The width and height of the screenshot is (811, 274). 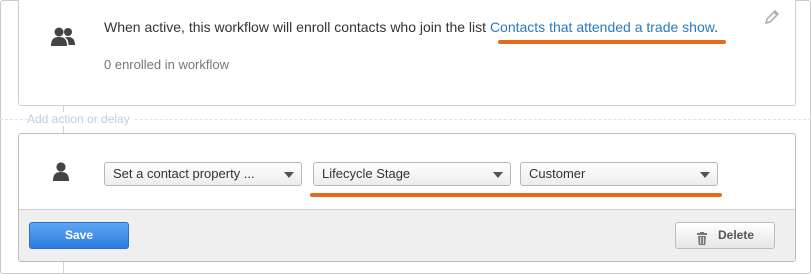 What do you see at coordinates (79, 235) in the screenshot?
I see `save-button: Save` at bounding box center [79, 235].